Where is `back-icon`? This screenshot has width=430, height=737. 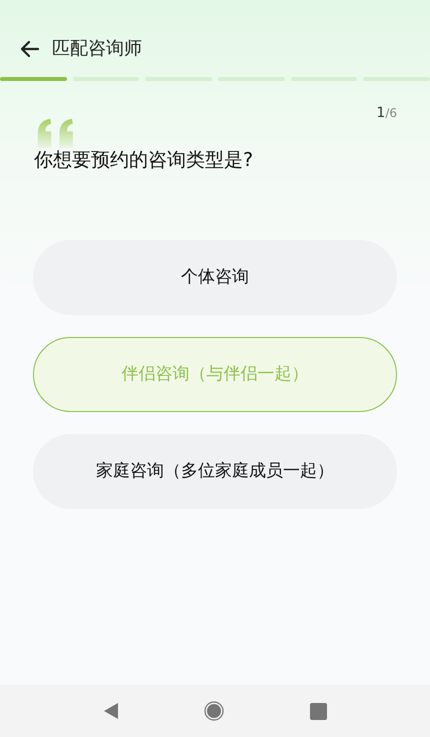
back-icon is located at coordinates (30, 49).